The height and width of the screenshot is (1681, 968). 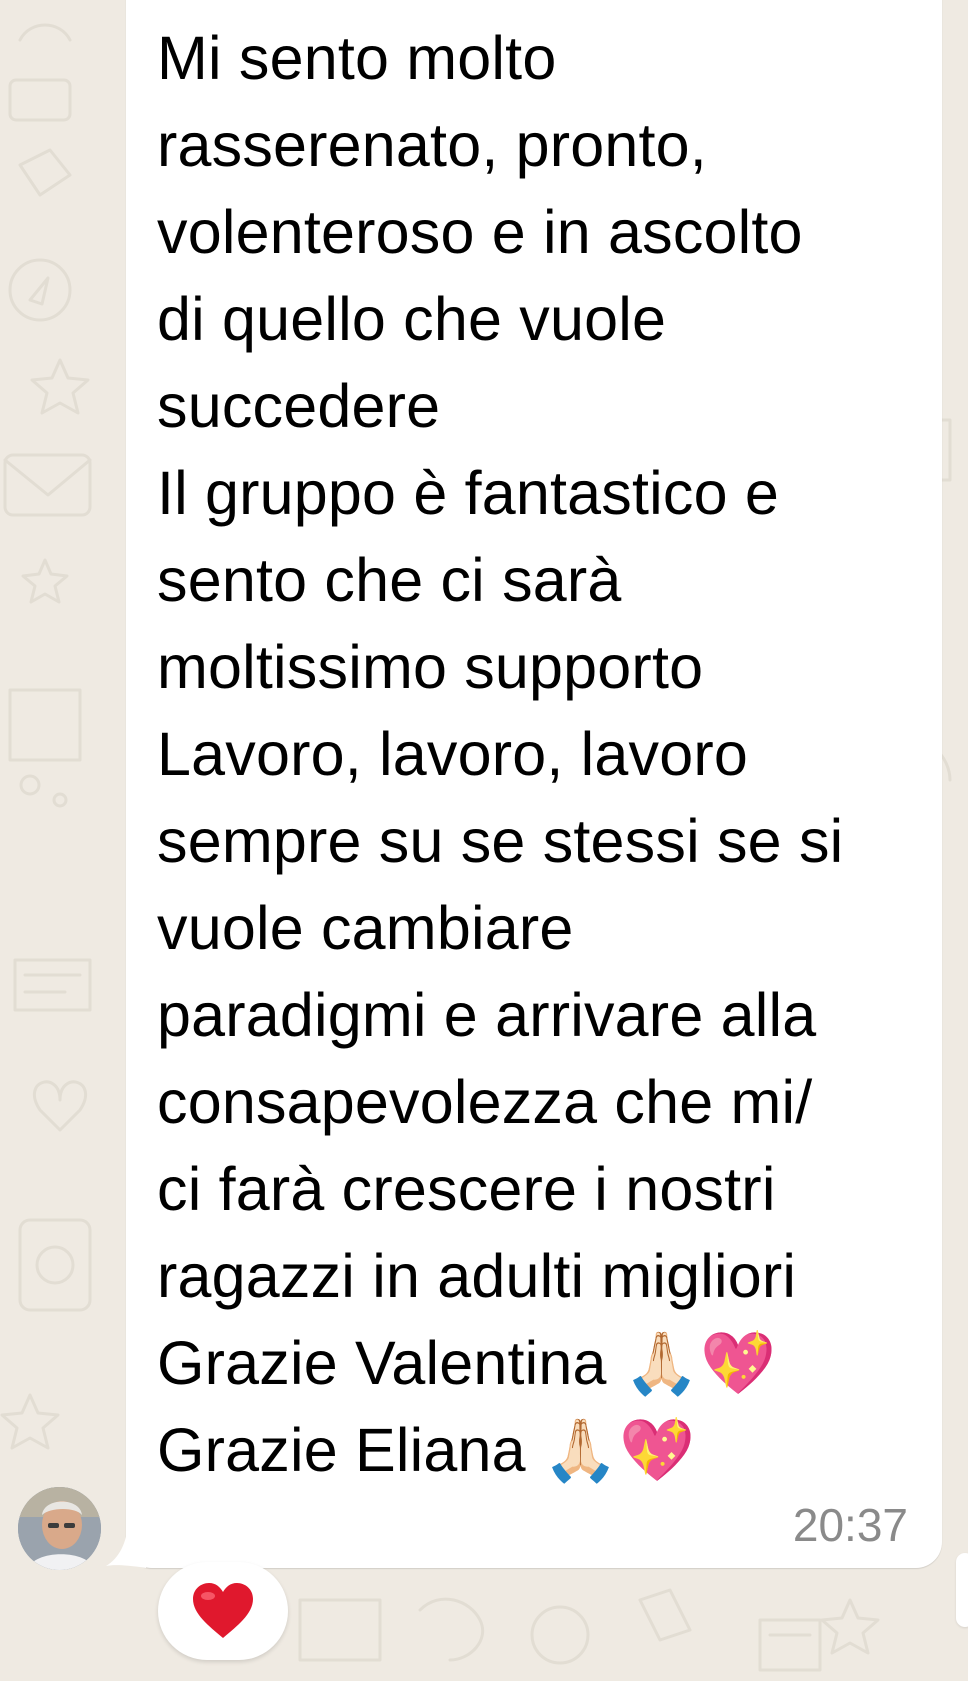 What do you see at coordinates (126, 1544) in the screenshot?
I see `bubble-tail` at bounding box center [126, 1544].